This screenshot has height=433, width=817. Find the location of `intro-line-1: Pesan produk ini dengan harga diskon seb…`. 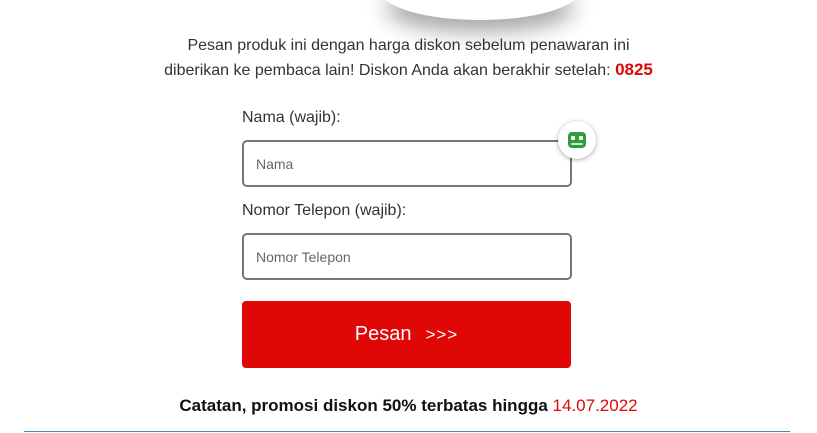

intro-line-1: Pesan produk ini dengan harga diskon seb… is located at coordinates (408, 45).